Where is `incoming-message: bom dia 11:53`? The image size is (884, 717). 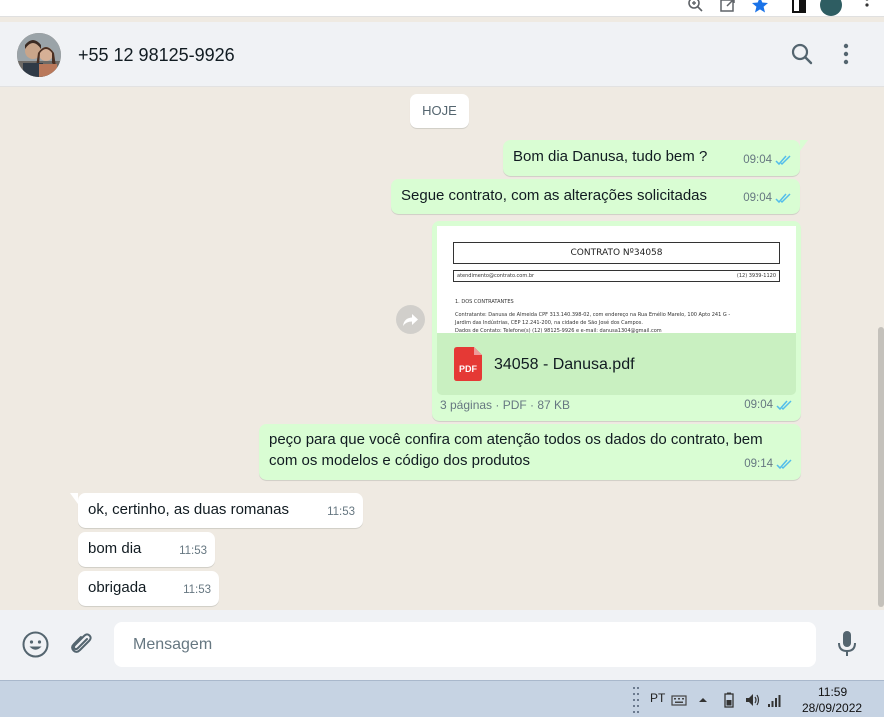 incoming-message: bom dia 11:53 is located at coordinates (146, 549).